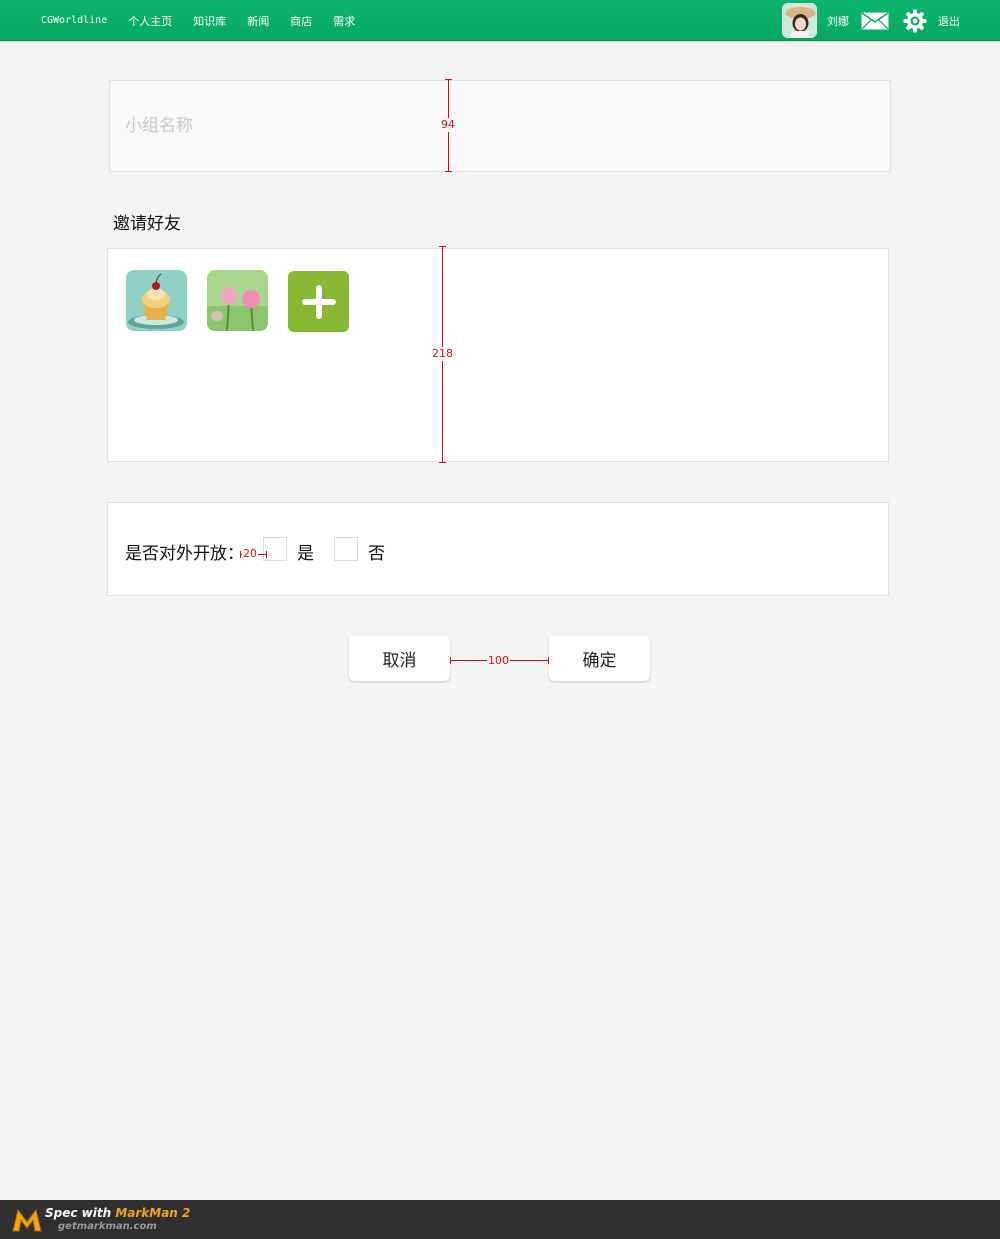  I want to click on friend-avatar-tulips, so click(237, 300).